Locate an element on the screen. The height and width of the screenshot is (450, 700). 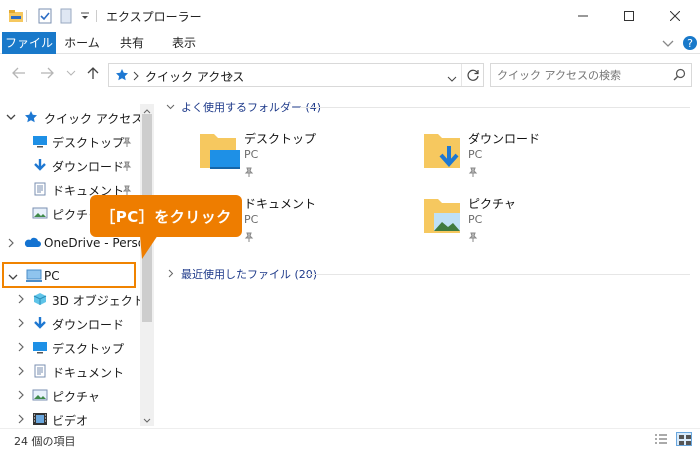
help-icon: ? is located at coordinates (690, 44).